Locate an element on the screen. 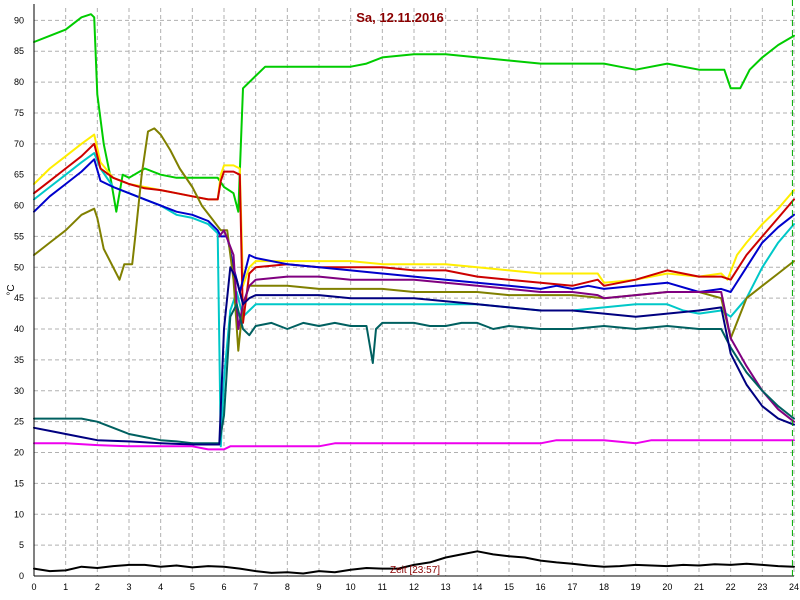 This screenshot has width=800, height=600. x-tick-label-18: 18 is located at coordinates (604, 587).